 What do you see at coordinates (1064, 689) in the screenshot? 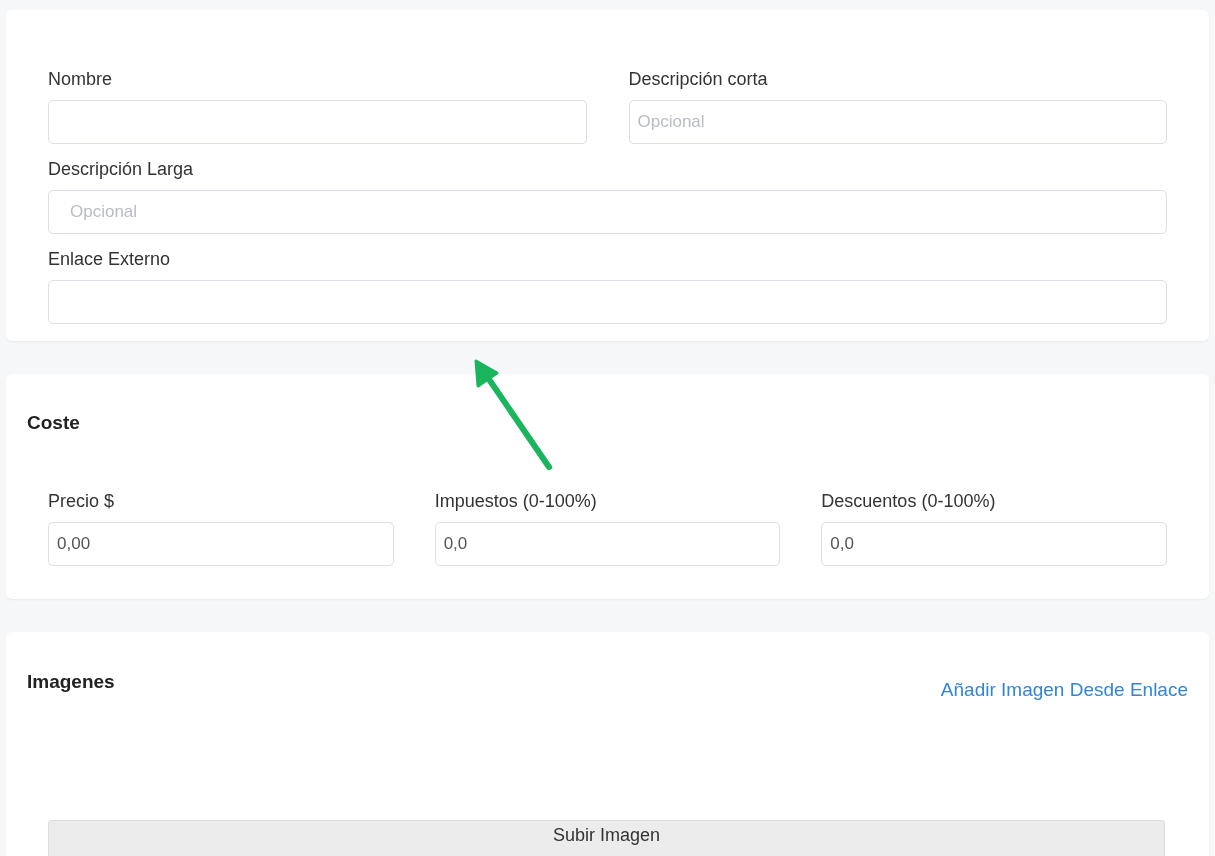
I see `add-image-link: Añadir Imagen Desde Enlace` at bounding box center [1064, 689].